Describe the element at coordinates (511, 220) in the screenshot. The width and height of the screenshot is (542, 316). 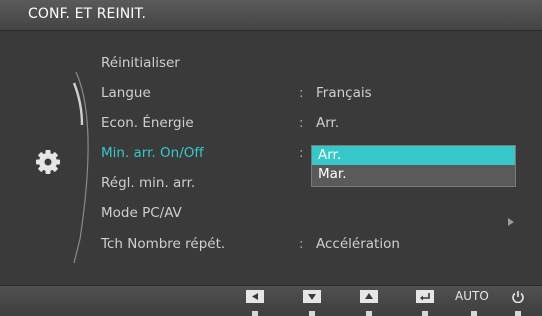
I see `submenu-arrow-icon` at that location.